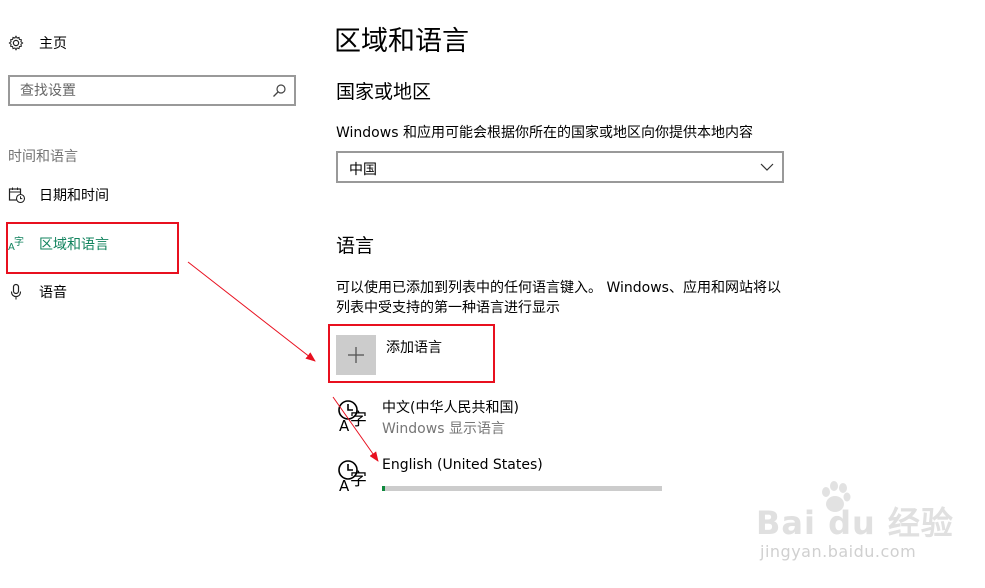 This screenshot has height=588, width=985. What do you see at coordinates (74, 196) in the screenshot?
I see `sidebar-item-label: 日期和时间` at bounding box center [74, 196].